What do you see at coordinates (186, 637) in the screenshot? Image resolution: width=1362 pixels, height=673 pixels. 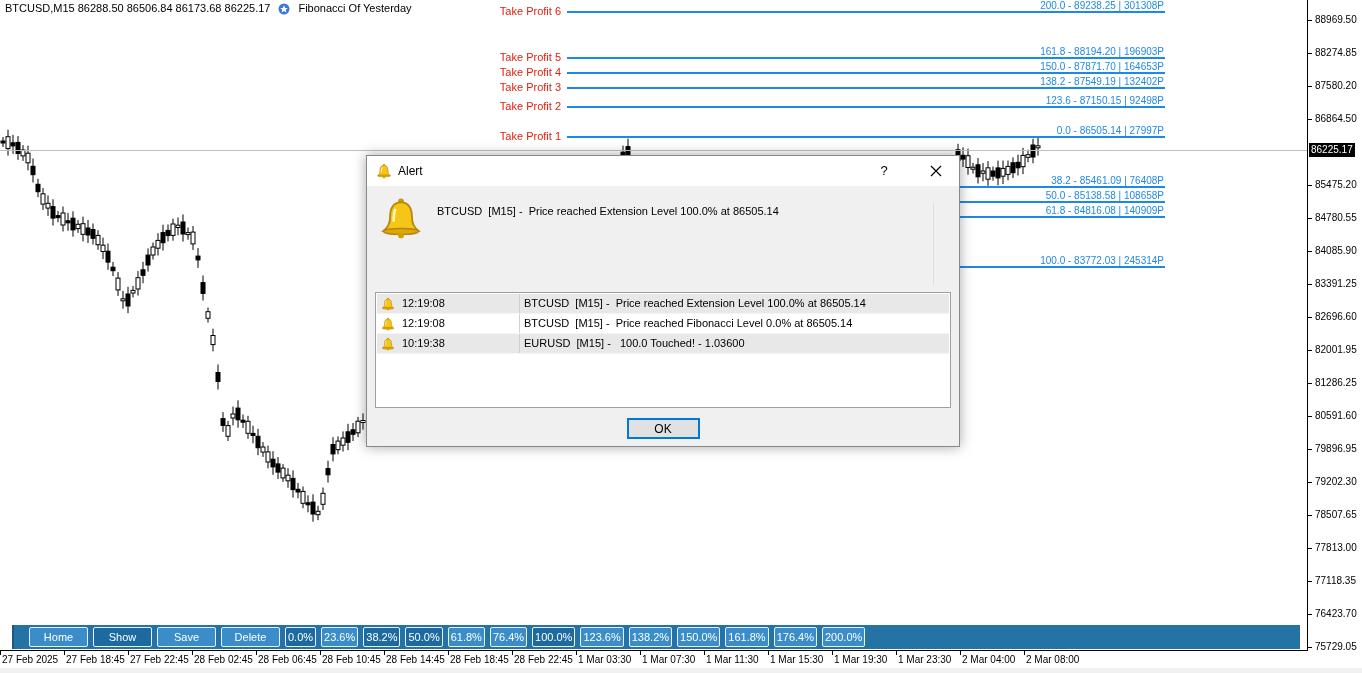 I see `toolbar-button: Save` at bounding box center [186, 637].